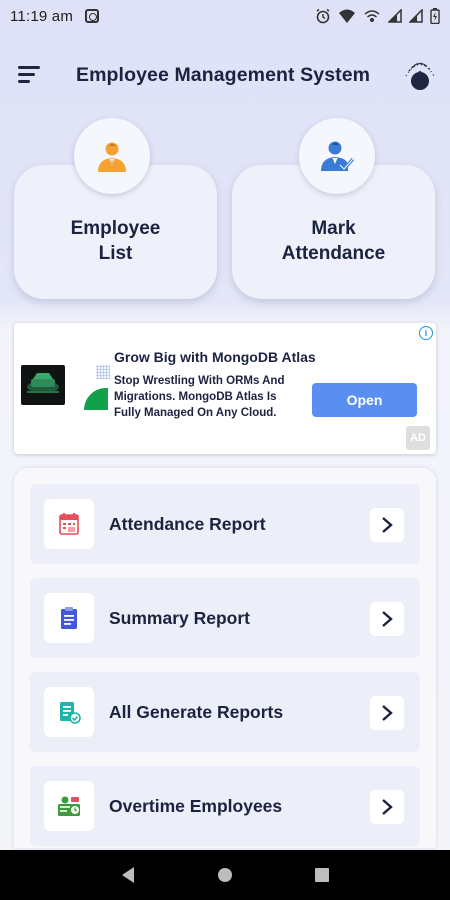 This screenshot has height=900, width=450. I want to click on overtime-employees-arrow, so click(387, 807).